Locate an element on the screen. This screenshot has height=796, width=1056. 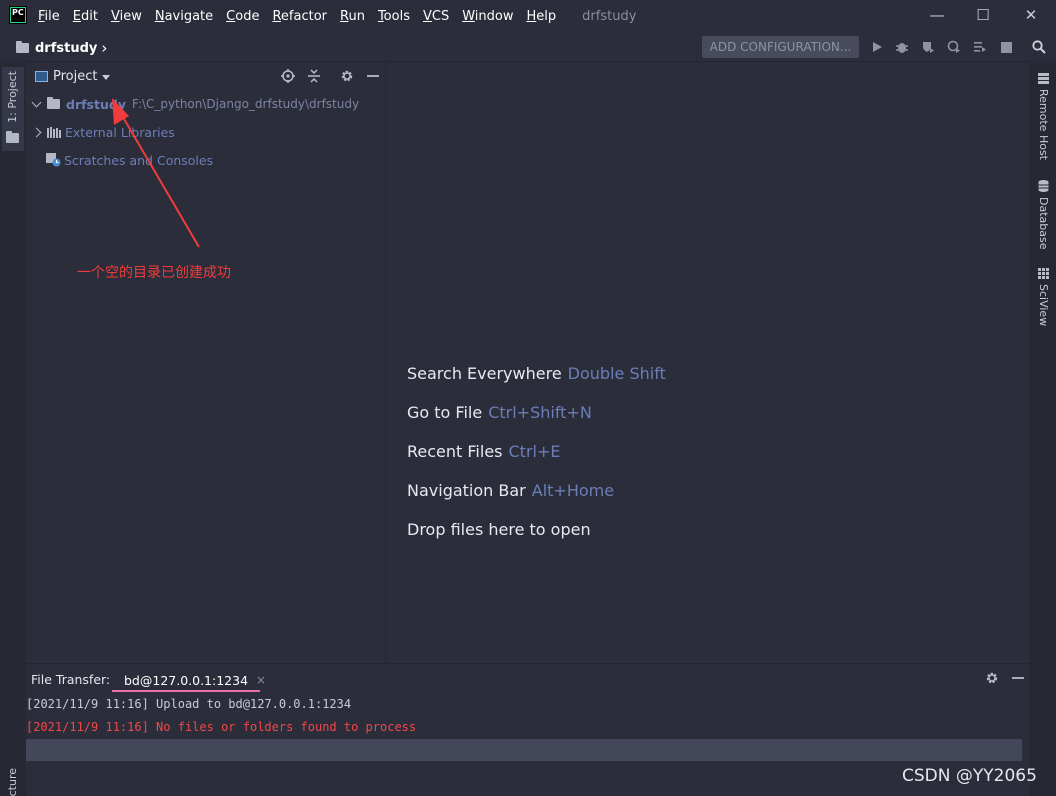
gear-icon is located at coordinates (992, 678).